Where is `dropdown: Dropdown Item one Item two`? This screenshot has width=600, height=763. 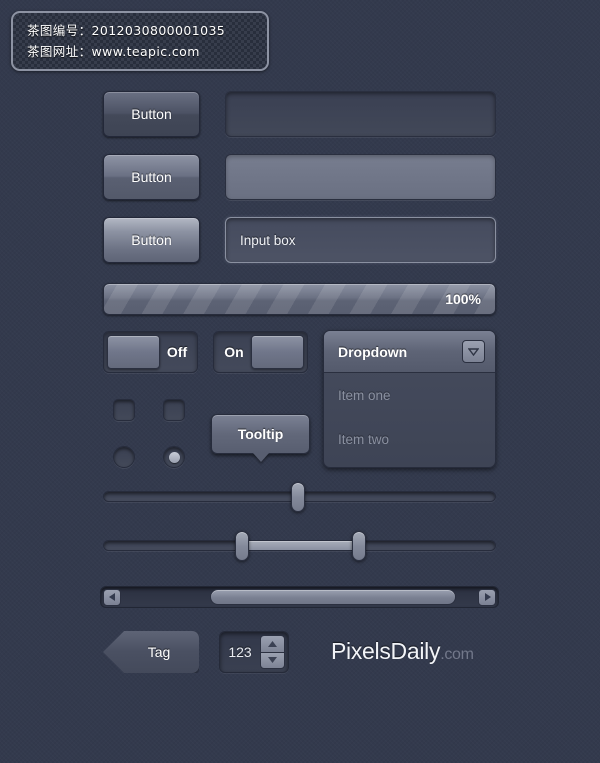 dropdown: Dropdown Item one Item two is located at coordinates (409, 399).